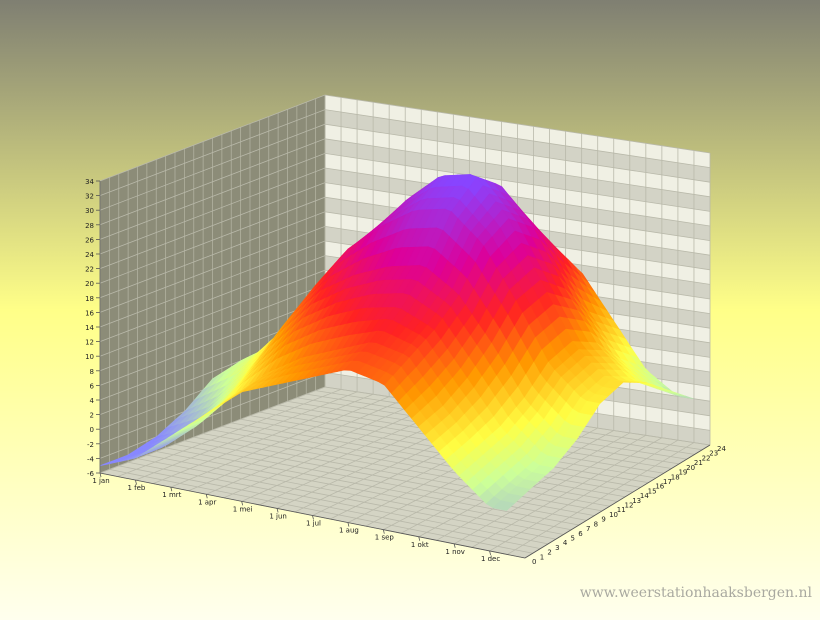 This screenshot has width=820, height=624. Describe the element at coordinates (313, 524) in the screenshot. I see `x-tick-label: 1 jul` at that location.